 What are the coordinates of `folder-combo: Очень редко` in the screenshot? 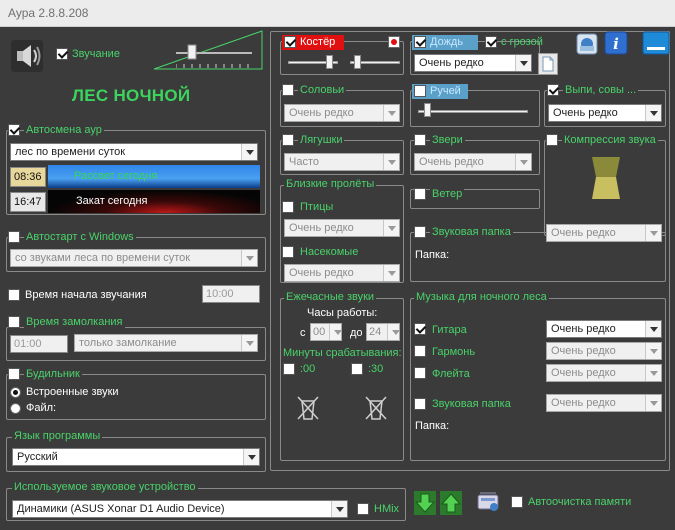 It's located at (604, 233).